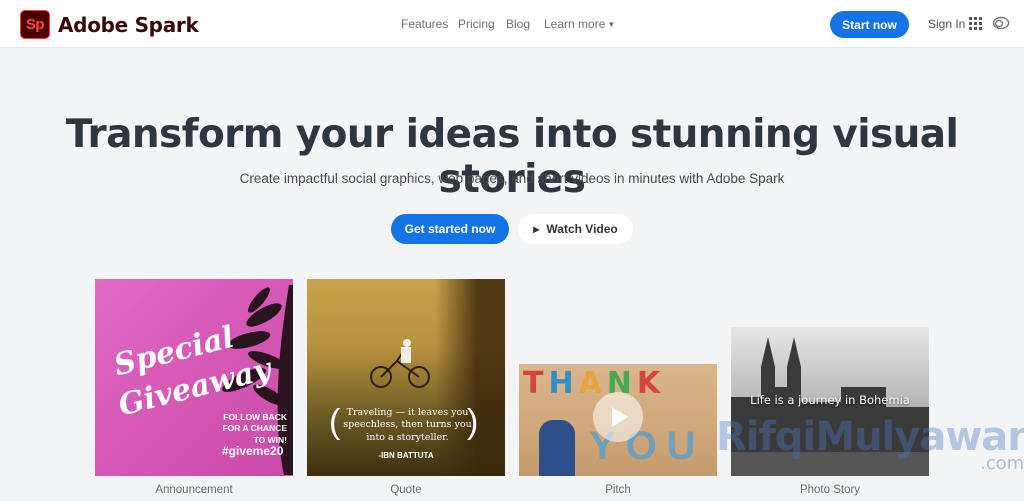  What do you see at coordinates (406, 490) in the screenshot?
I see `quote-caption: Quote` at bounding box center [406, 490].